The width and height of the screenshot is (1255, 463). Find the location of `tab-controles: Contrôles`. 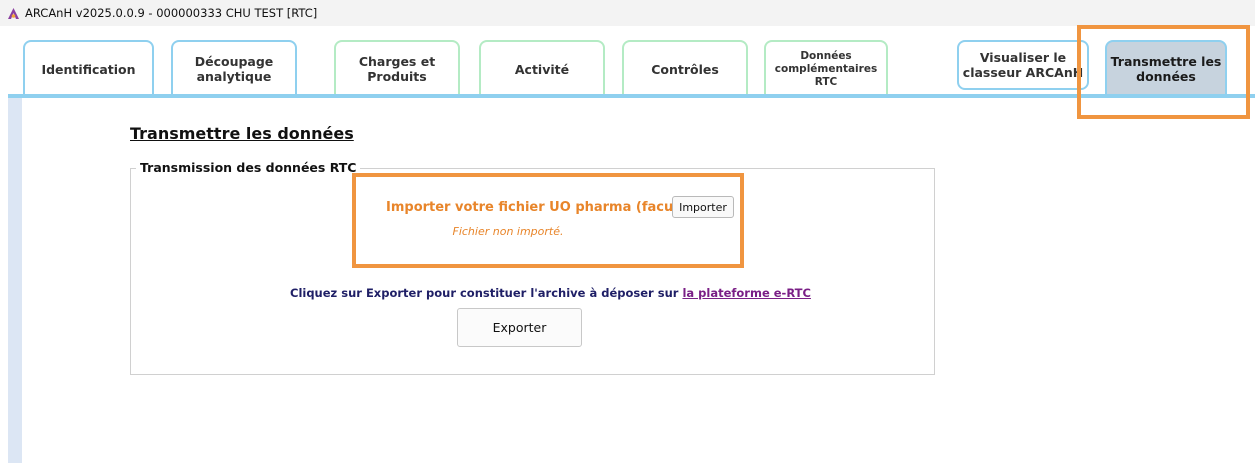

tab-controles: Contrôles is located at coordinates (685, 68).